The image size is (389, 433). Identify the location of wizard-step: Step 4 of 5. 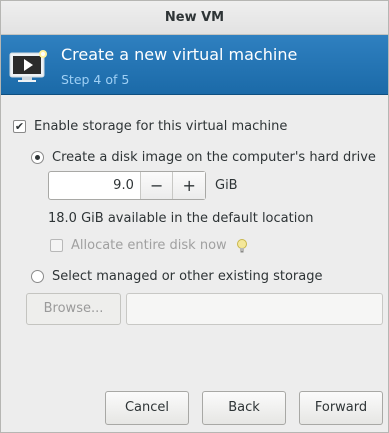
(95, 79).